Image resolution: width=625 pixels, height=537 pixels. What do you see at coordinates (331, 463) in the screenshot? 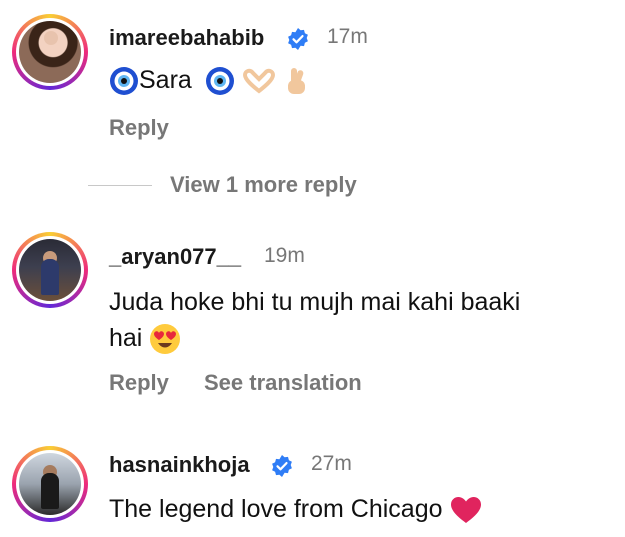
I see `timestamp: 27m` at bounding box center [331, 463].